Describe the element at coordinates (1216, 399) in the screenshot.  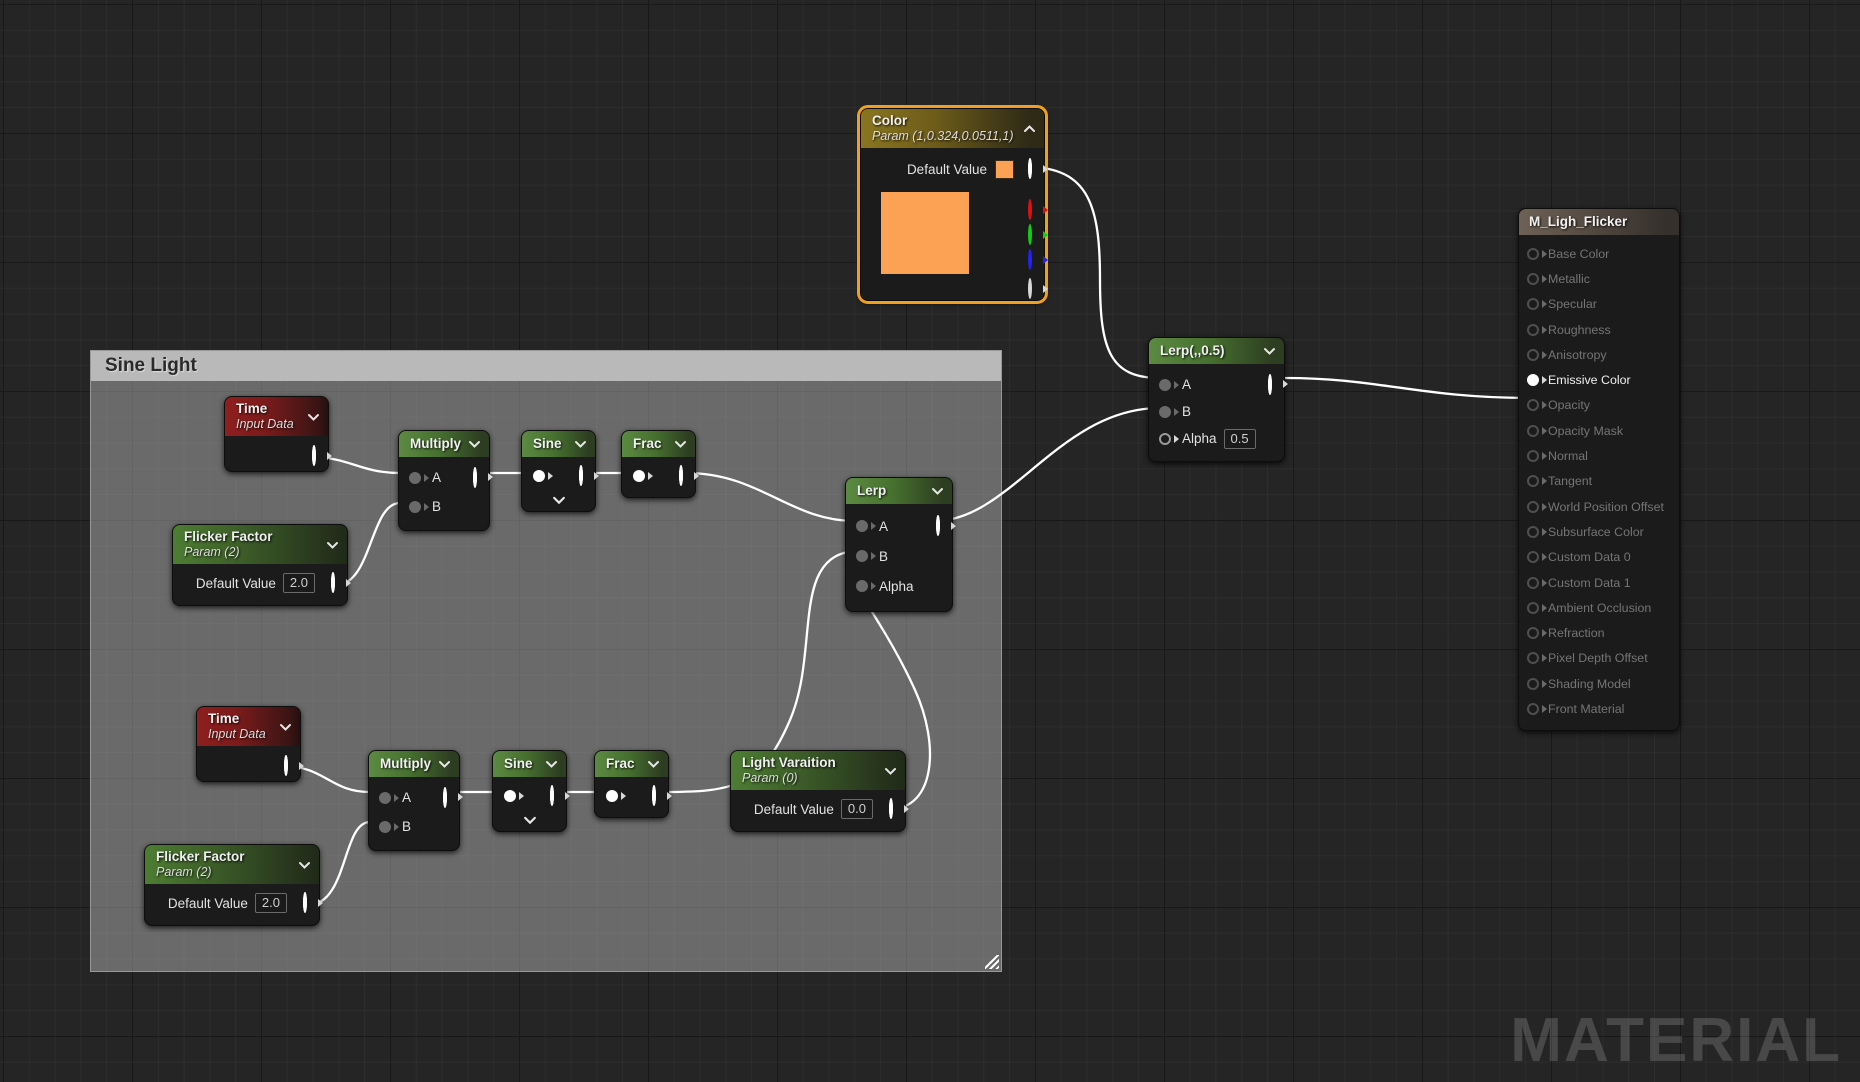
I see `node-lerp-main: Lerp(,,0.5) A B Alpha 0.5` at that location.